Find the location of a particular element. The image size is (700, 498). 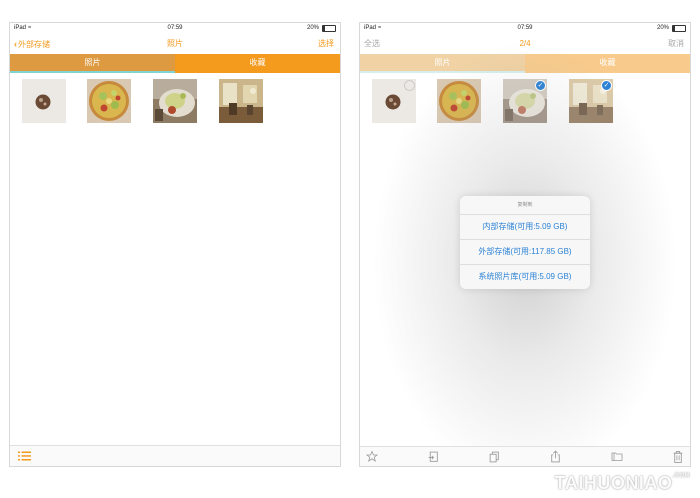

back-button: ‹外部存储 is located at coordinates (32, 44).